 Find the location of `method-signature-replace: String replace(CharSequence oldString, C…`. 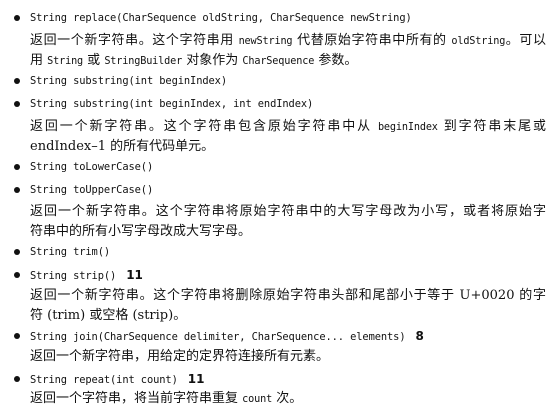

method-signature-replace: String replace(CharSequence oldString, C… is located at coordinates (221, 18).